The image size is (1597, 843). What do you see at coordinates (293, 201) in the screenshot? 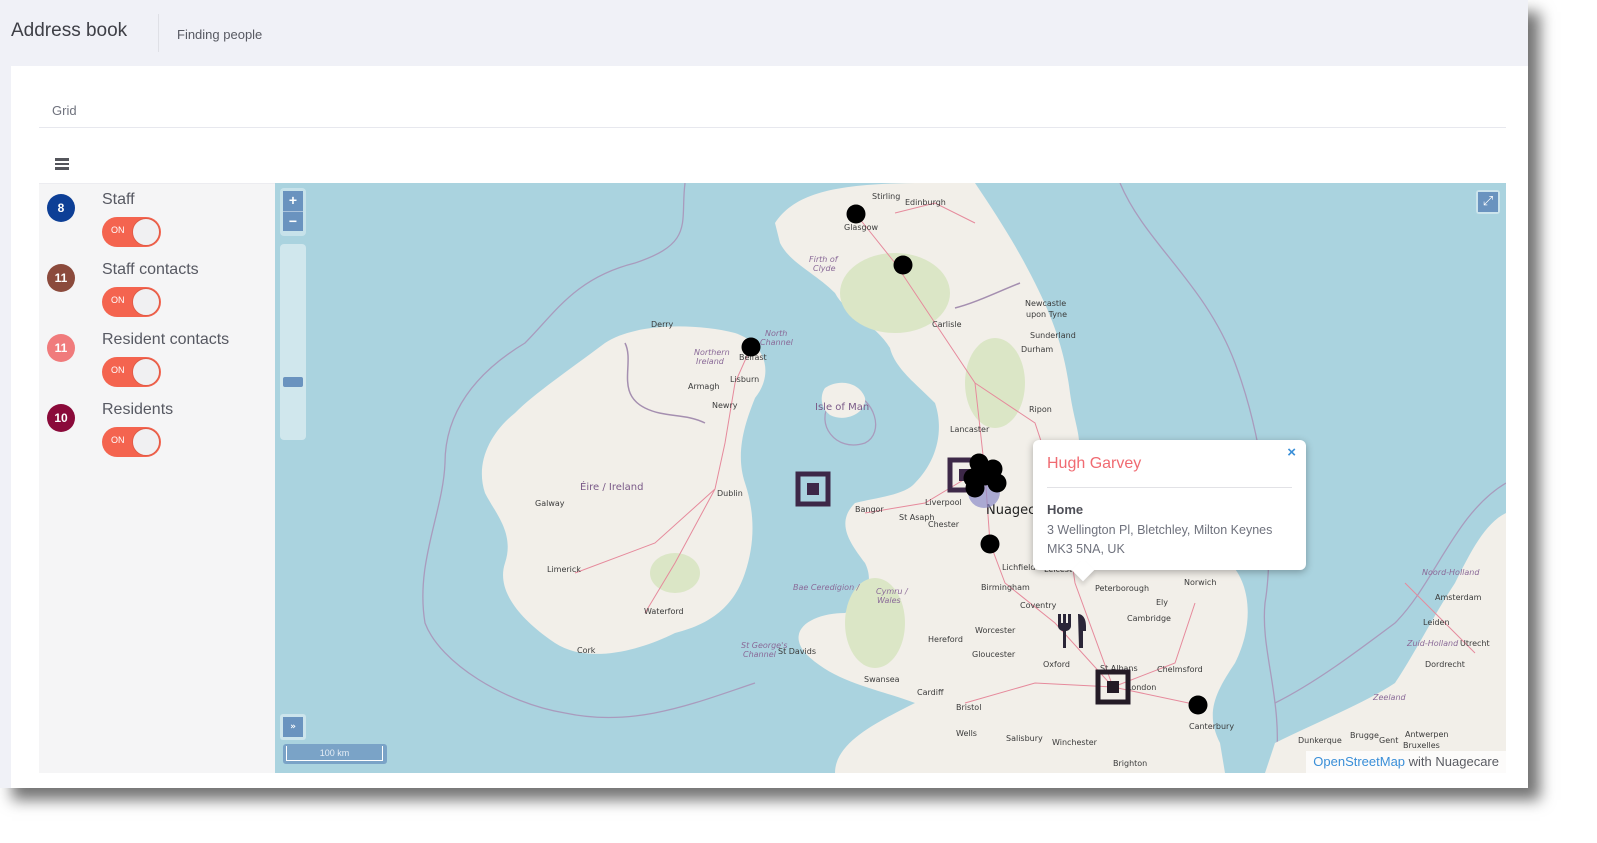
I see `zoom-in-button: +` at bounding box center [293, 201].